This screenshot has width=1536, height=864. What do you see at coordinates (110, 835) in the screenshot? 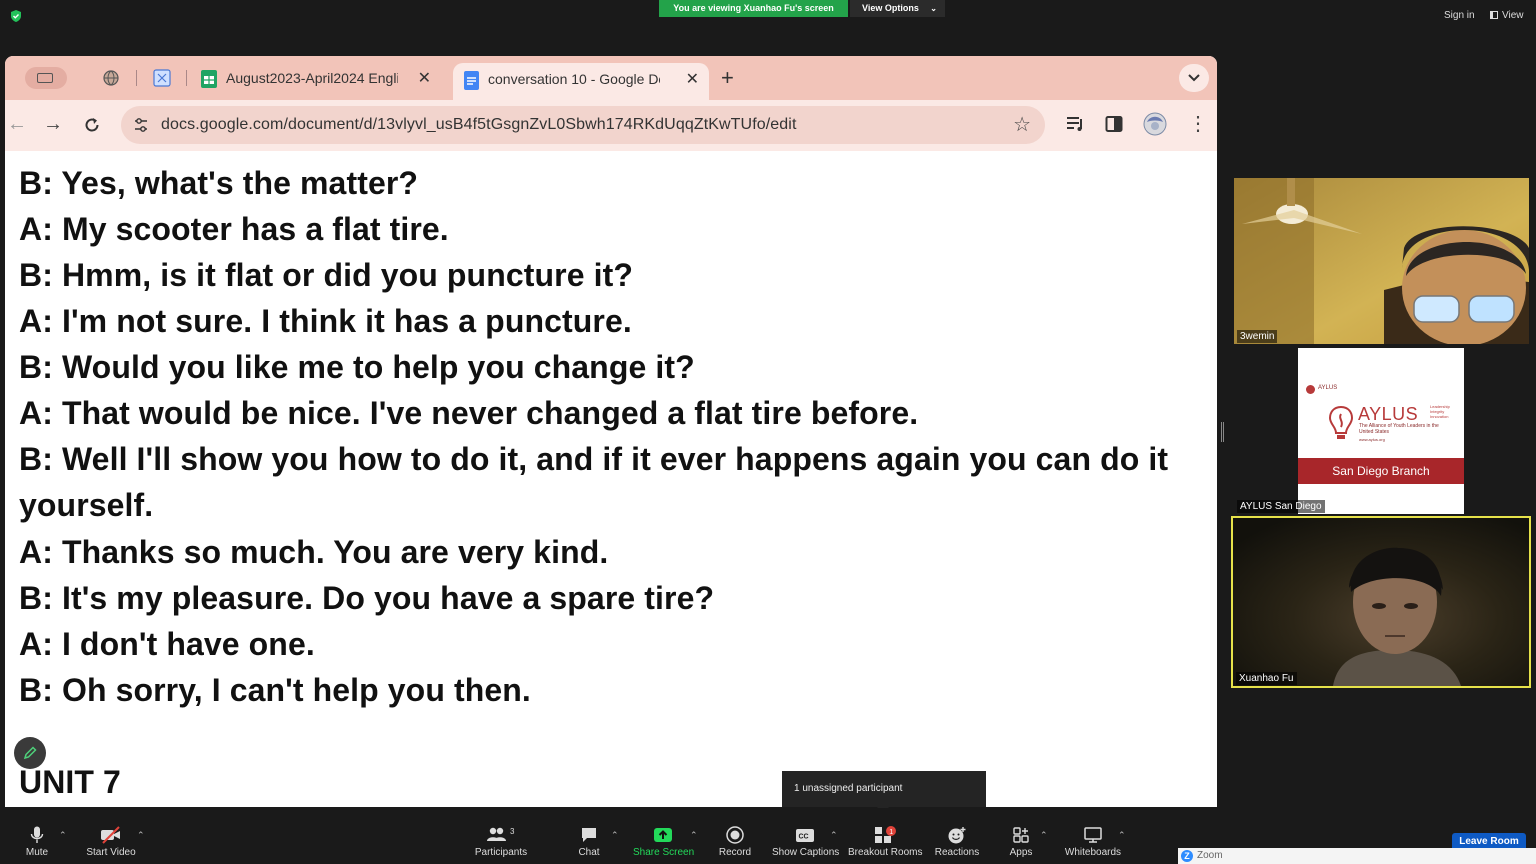
I see `video-off-icon` at bounding box center [110, 835].